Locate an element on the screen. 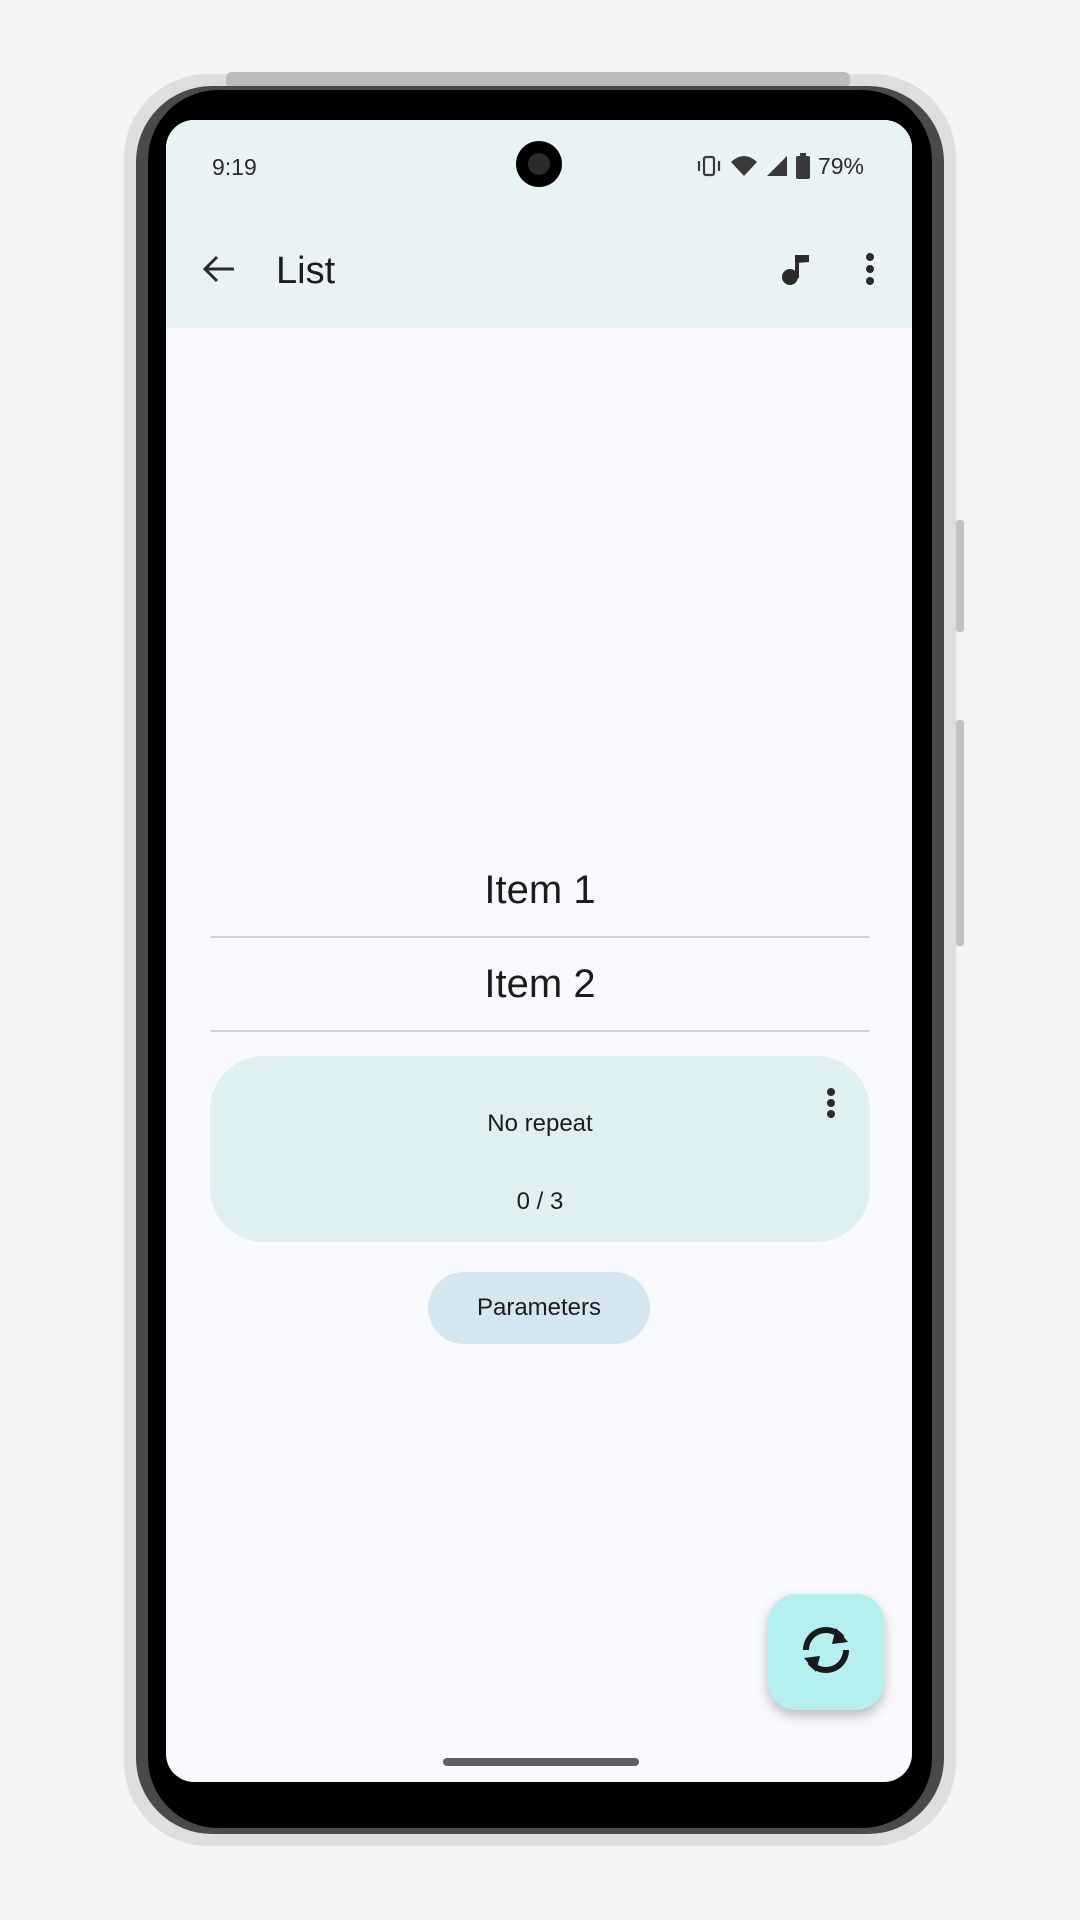 The height and width of the screenshot is (1920, 1080). power-button is located at coordinates (960, 576).